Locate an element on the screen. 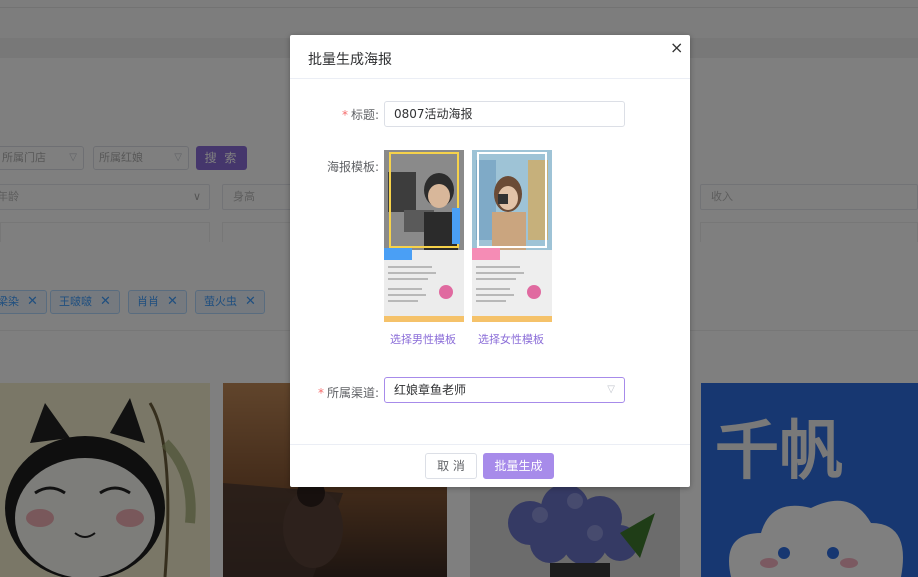 The height and width of the screenshot is (577, 918). batch-generate-button: 批量生成 is located at coordinates (518, 466).